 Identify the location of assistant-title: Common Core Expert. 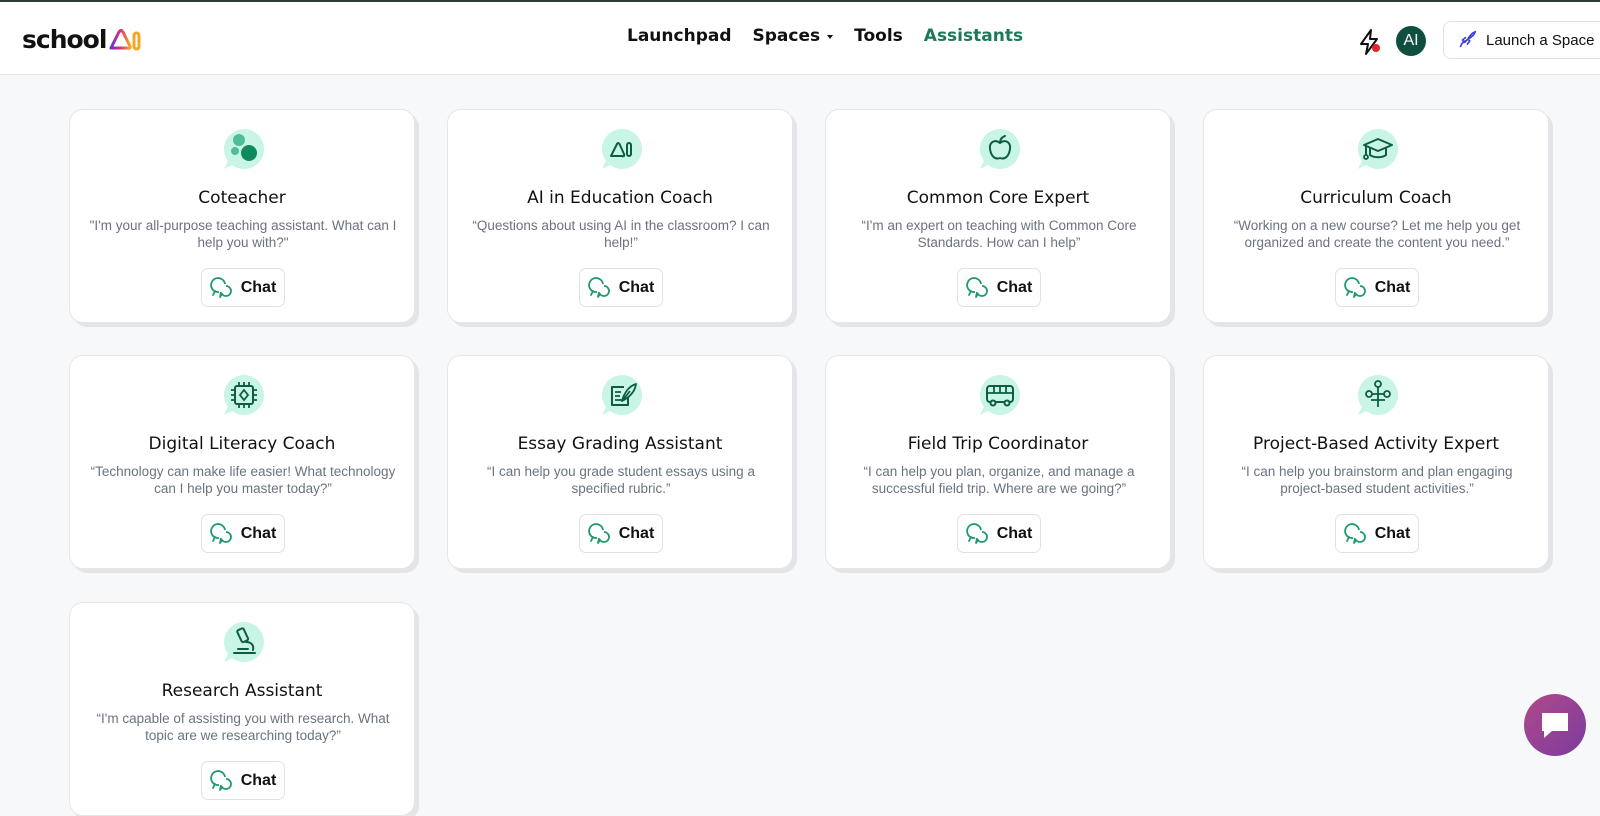
(998, 198).